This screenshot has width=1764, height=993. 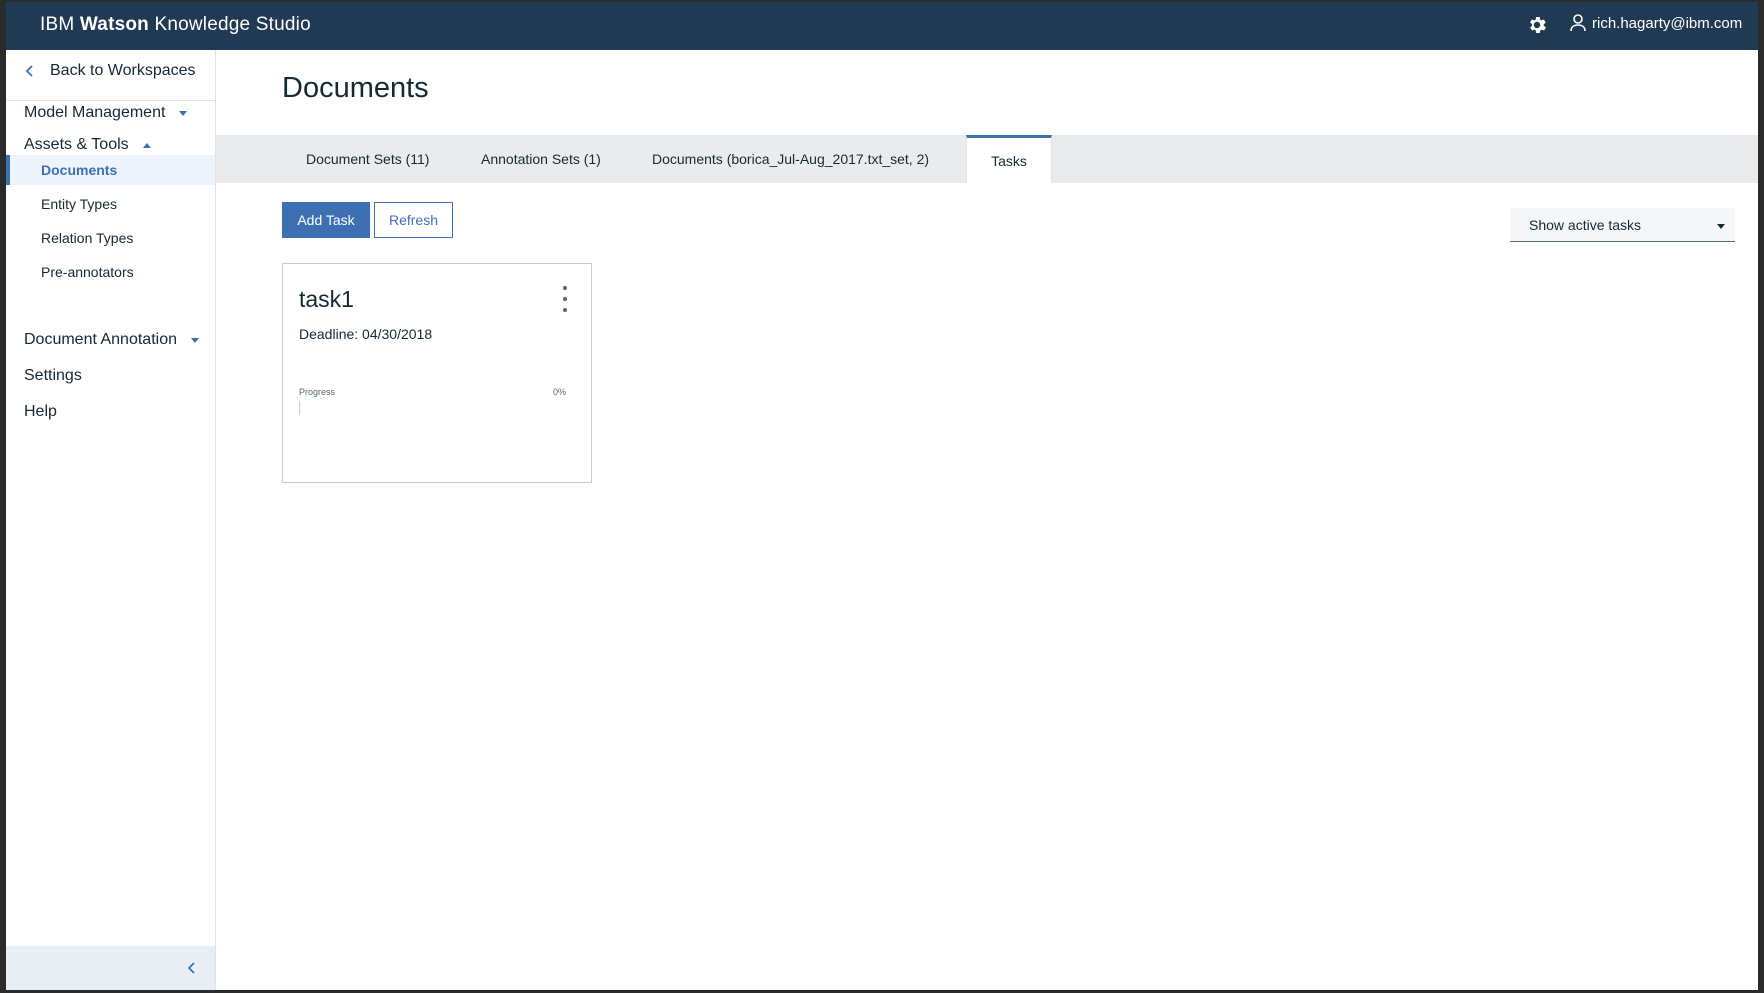 I want to click on overflow-menu-icon, so click(x=565, y=299).